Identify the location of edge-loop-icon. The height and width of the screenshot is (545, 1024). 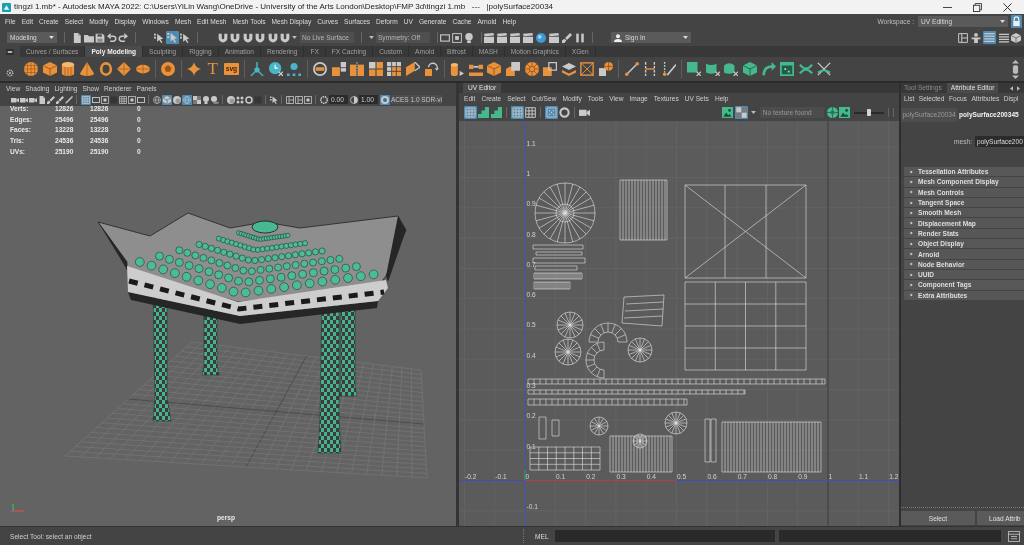
(650, 69).